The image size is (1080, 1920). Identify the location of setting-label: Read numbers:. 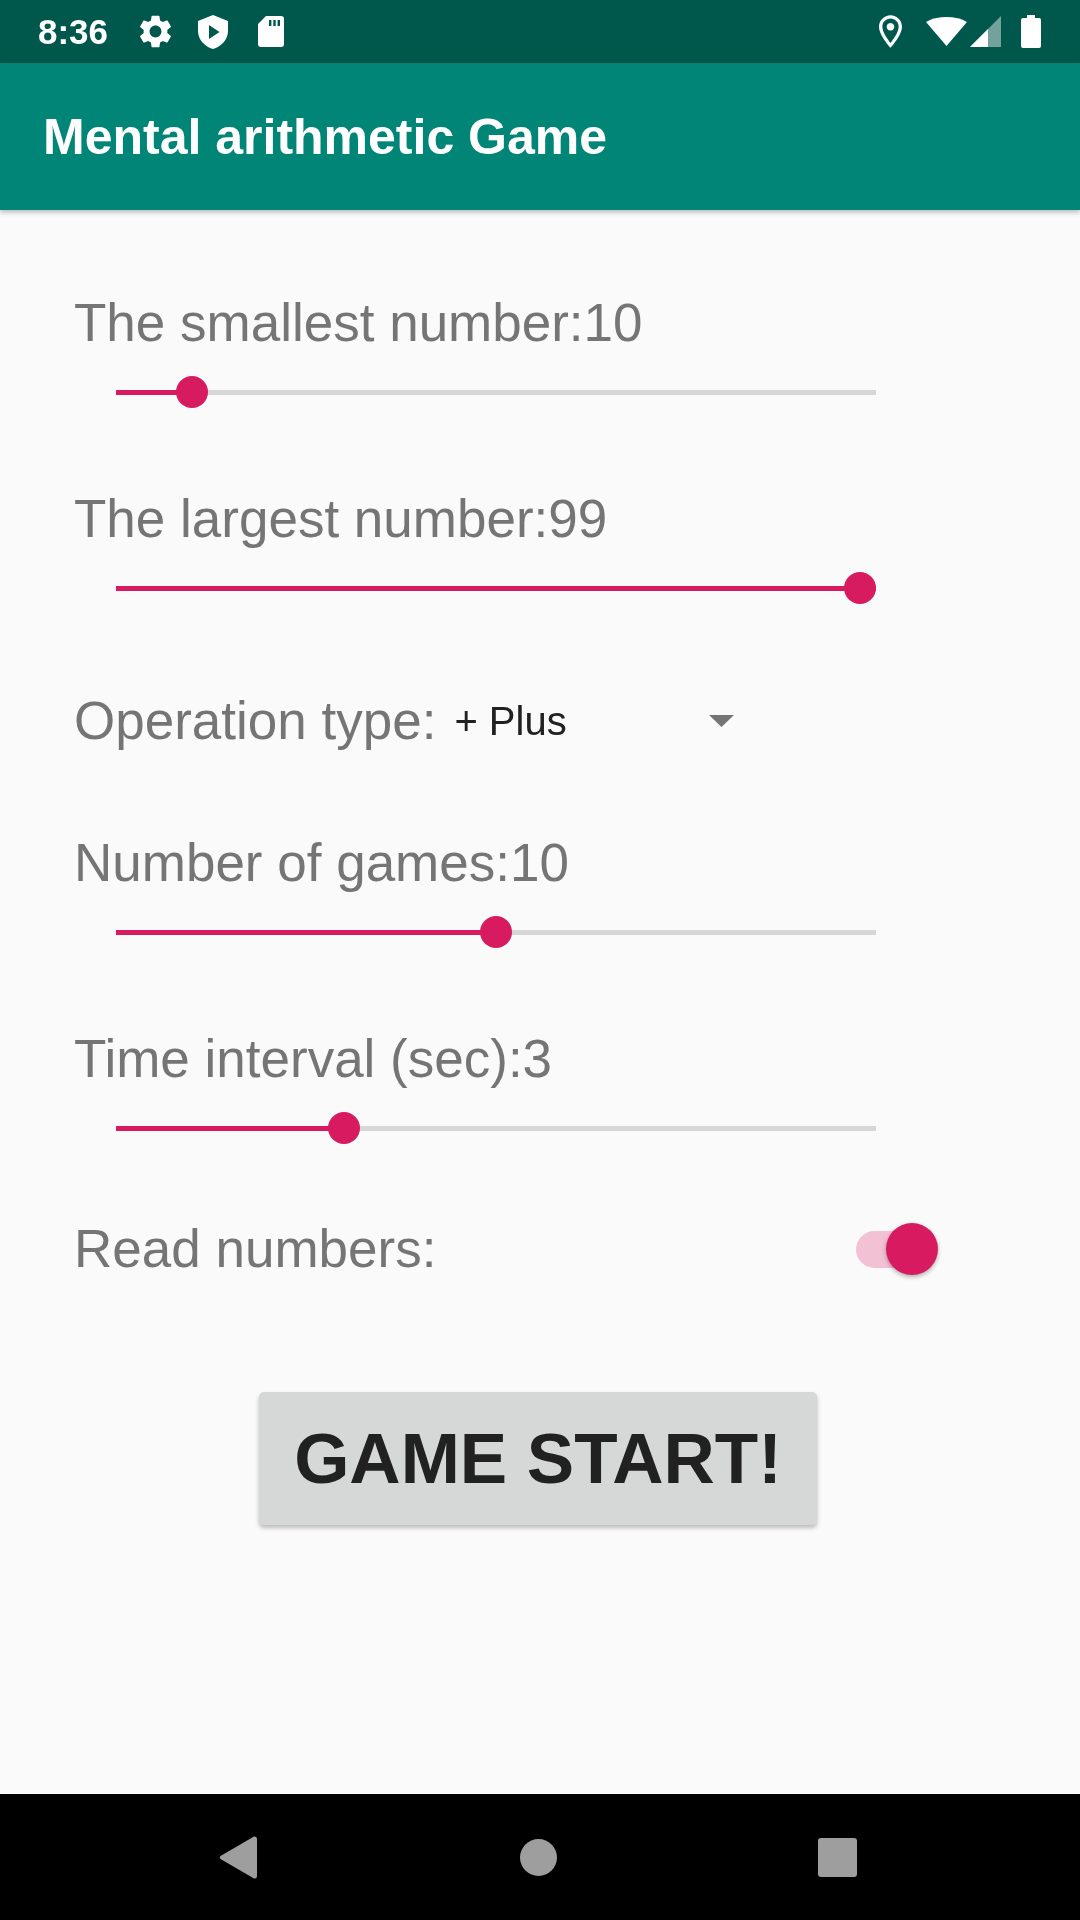
(255, 1249).